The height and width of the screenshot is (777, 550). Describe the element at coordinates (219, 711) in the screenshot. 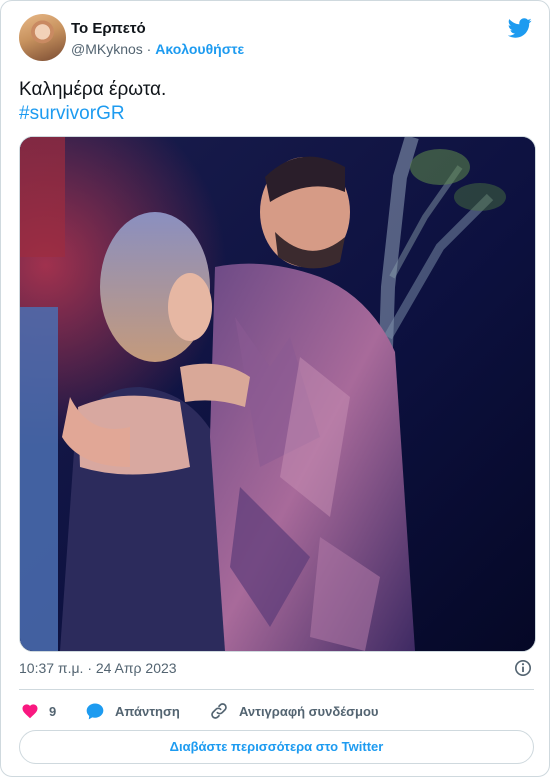

I see `link-icon` at that location.